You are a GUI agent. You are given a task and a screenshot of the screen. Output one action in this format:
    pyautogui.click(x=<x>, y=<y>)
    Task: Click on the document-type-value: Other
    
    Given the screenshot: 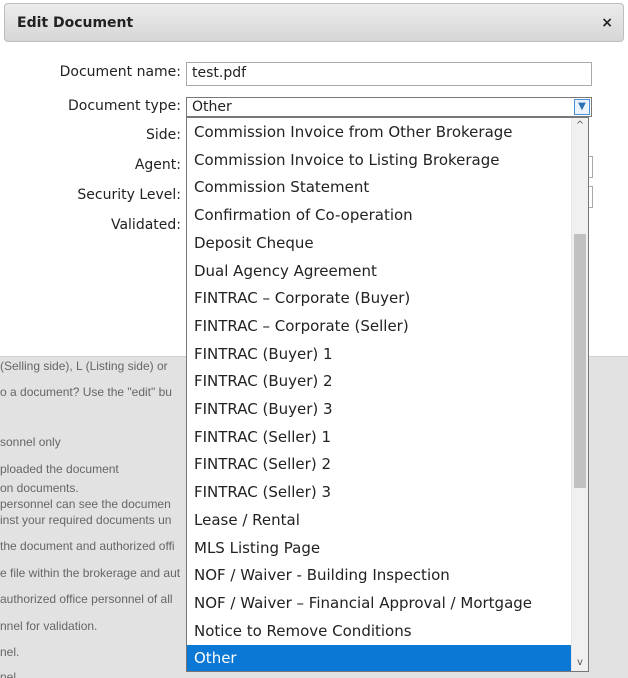 What is the action you would take?
    pyautogui.click(x=212, y=107)
    